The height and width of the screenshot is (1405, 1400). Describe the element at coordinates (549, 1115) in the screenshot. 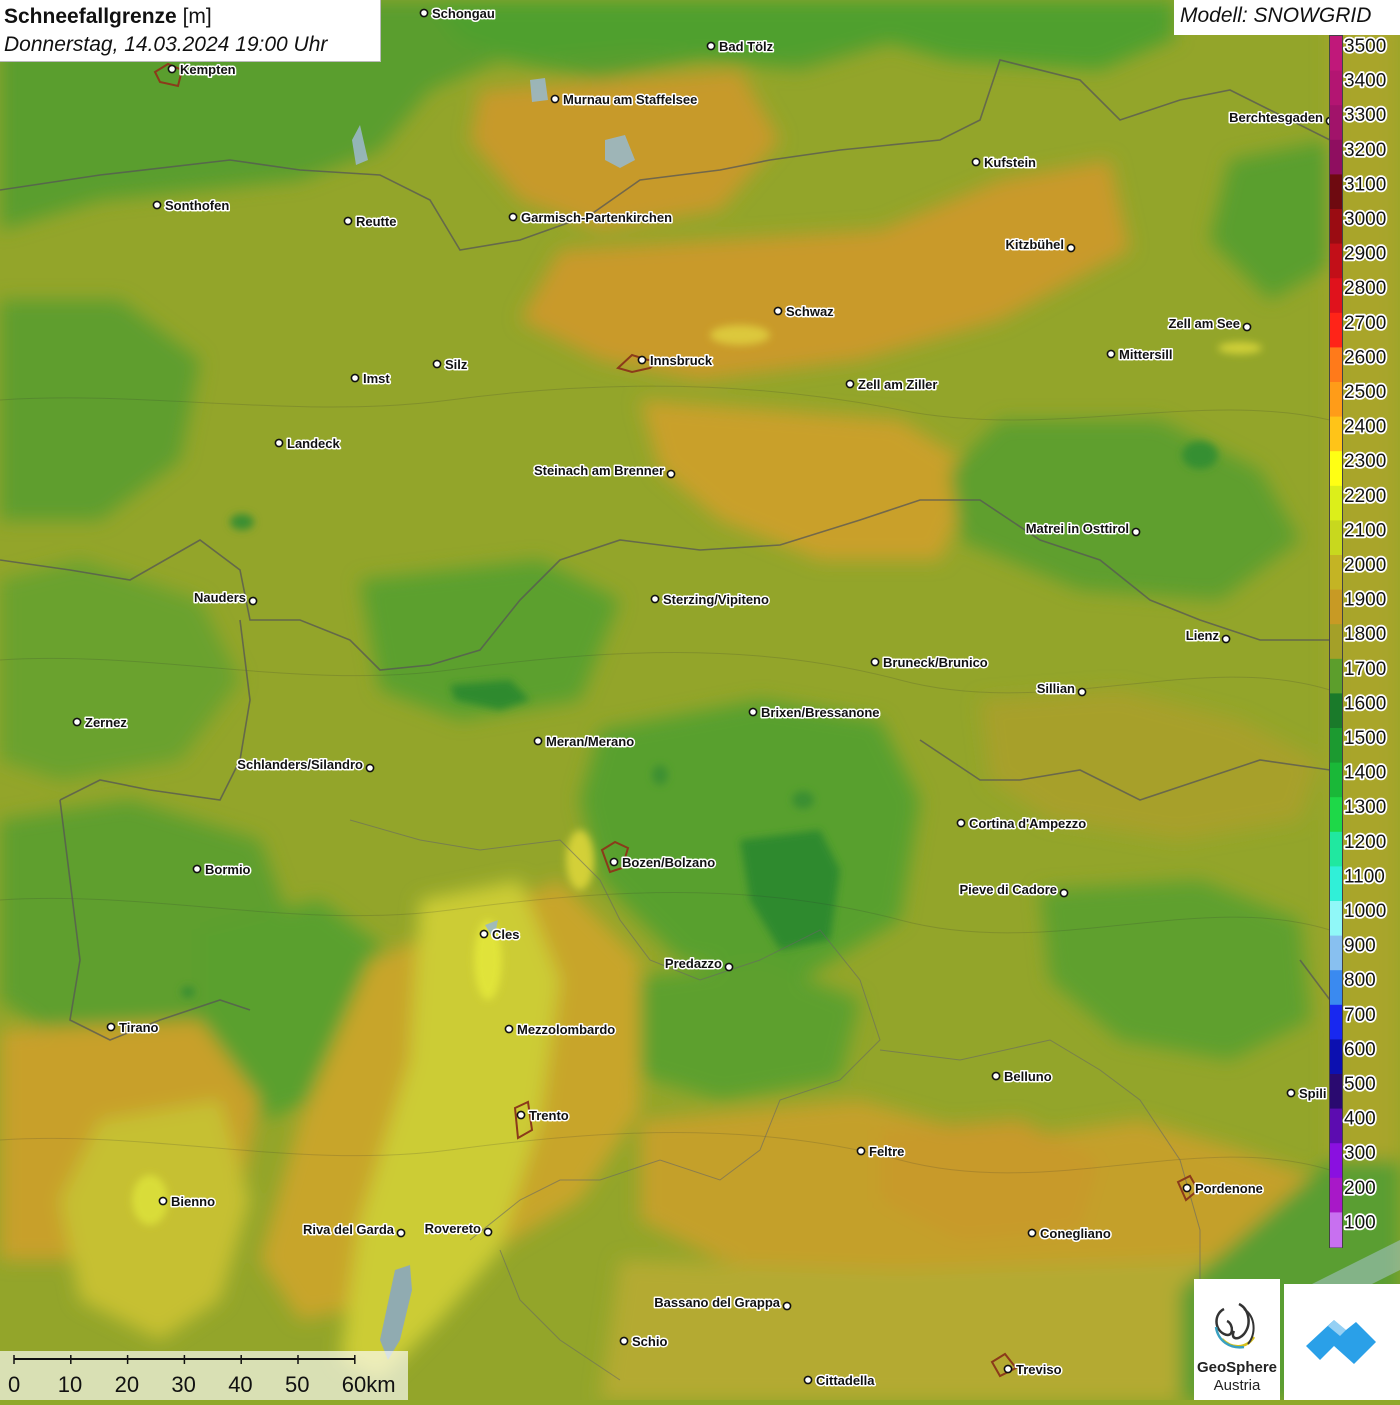

I see `city-label: Trento` at that location.